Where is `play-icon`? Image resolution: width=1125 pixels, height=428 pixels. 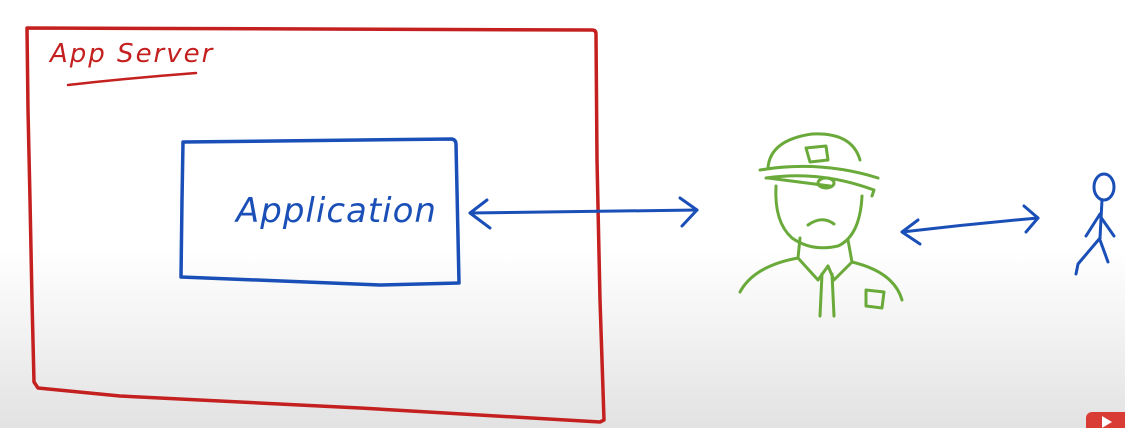 play-icon is located at coordinates (1107, 422).